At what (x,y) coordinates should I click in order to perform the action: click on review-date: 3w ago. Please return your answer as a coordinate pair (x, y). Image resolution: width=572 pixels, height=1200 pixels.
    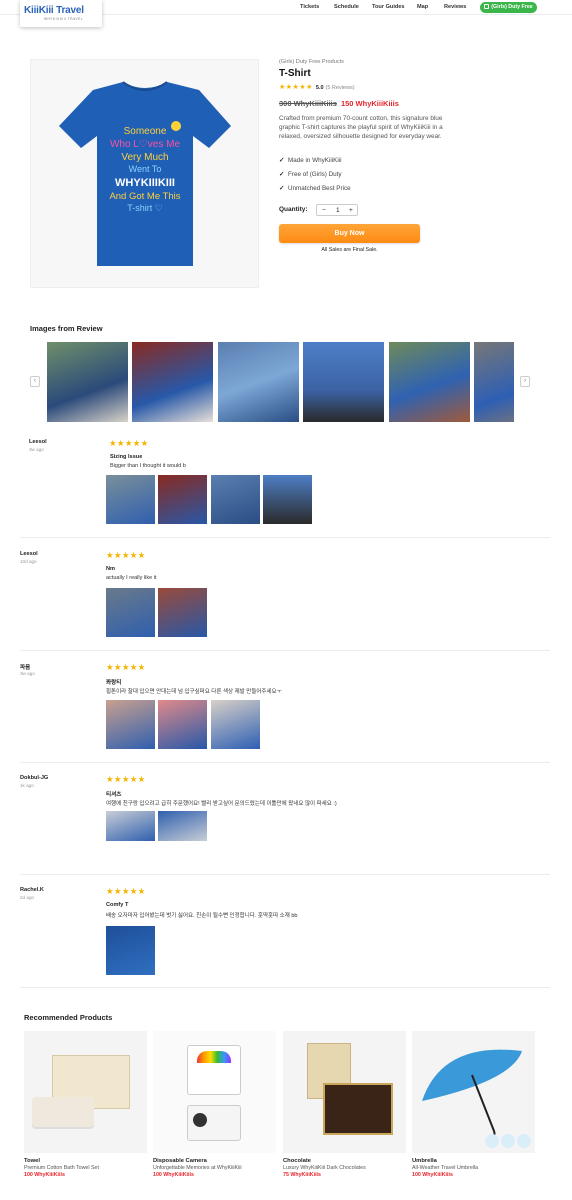
    Looking at the image, I should click on (27, 673).